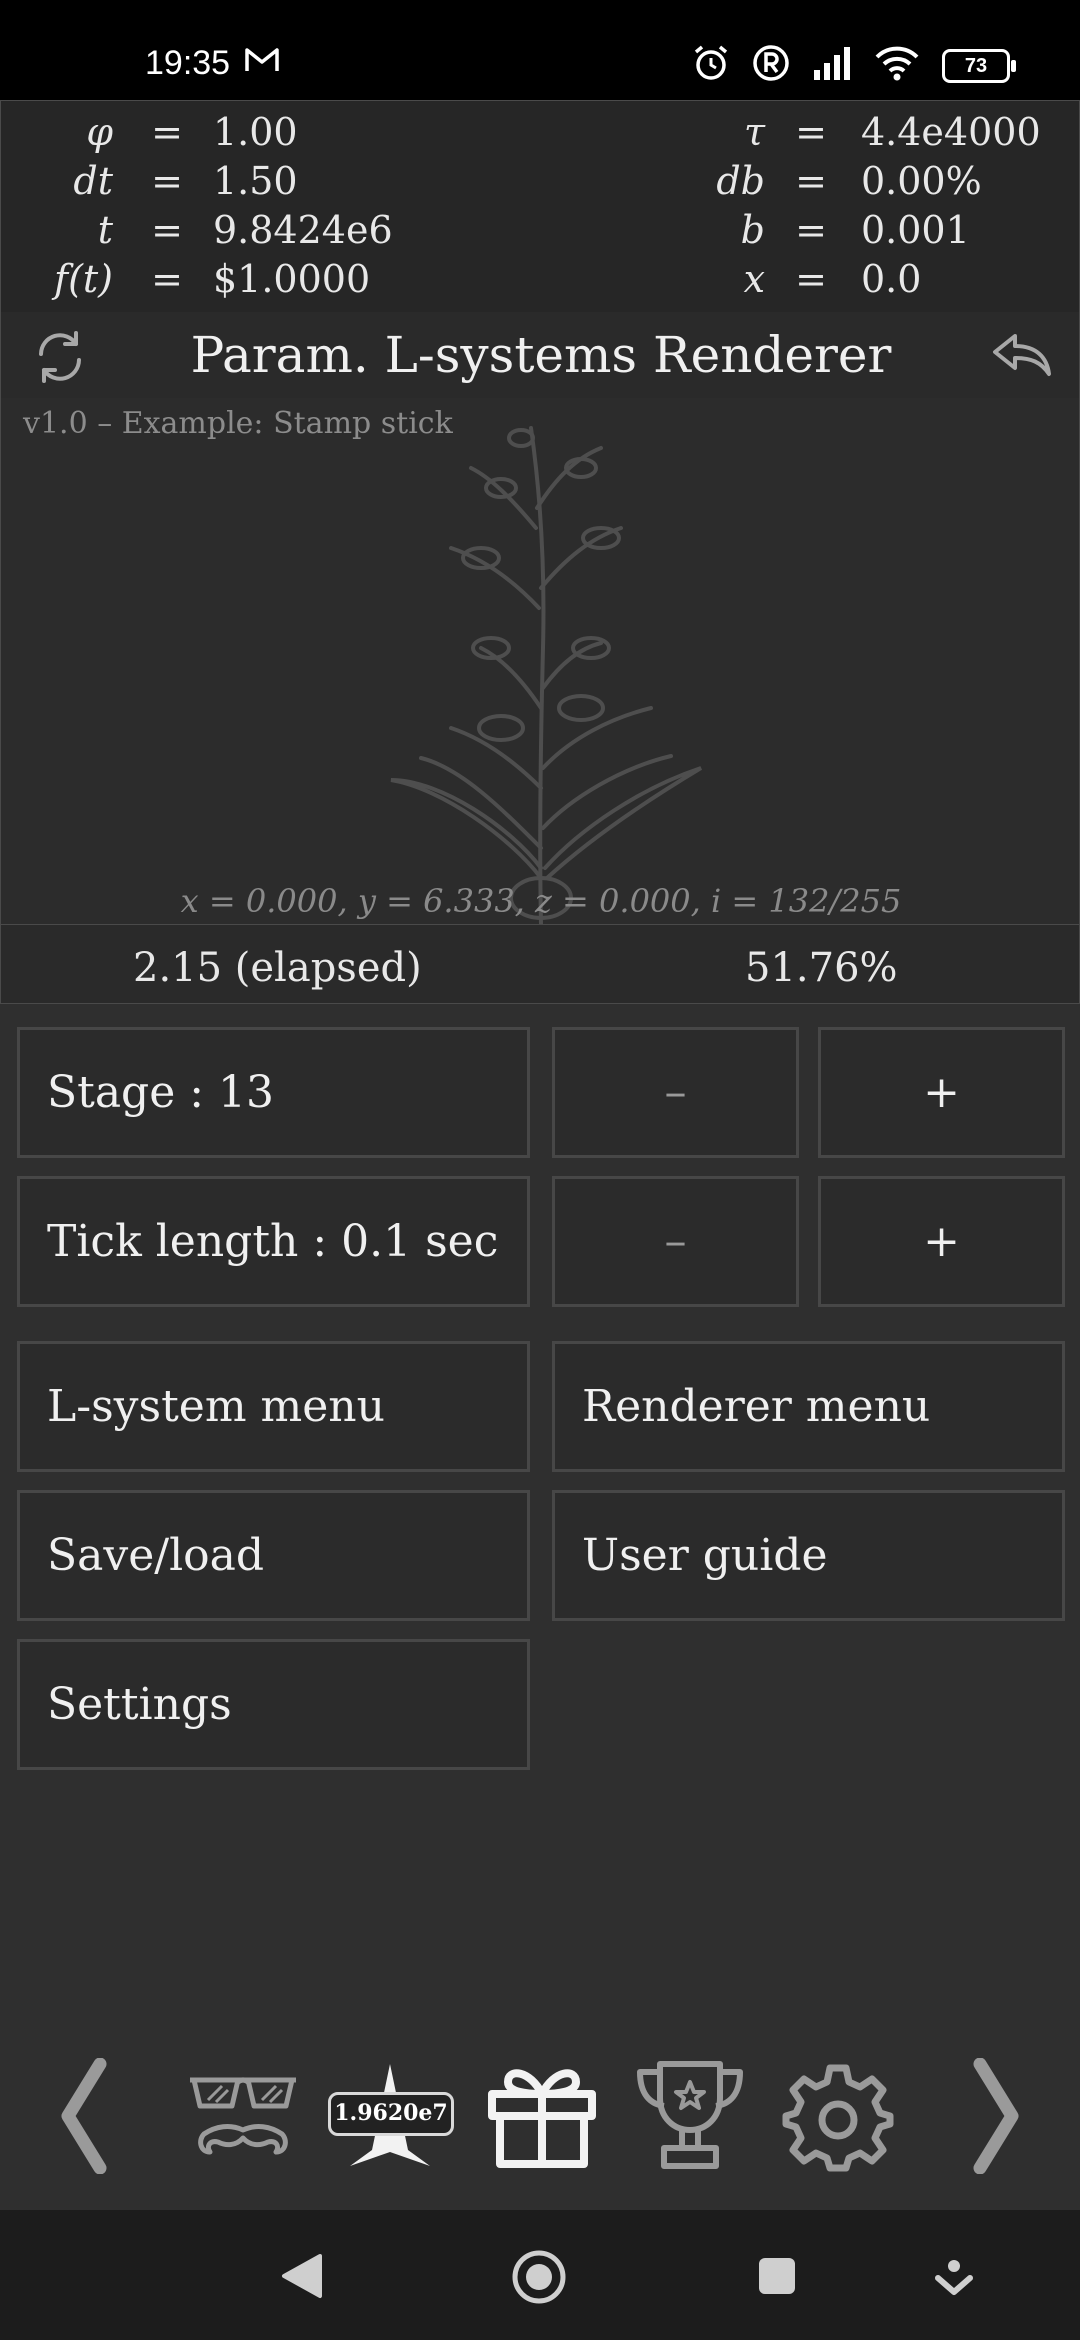 Image resolution: width=1080 pixels, height=2340 pixels. I want to click on user-guide-label: User guide, so click(705, 1555).